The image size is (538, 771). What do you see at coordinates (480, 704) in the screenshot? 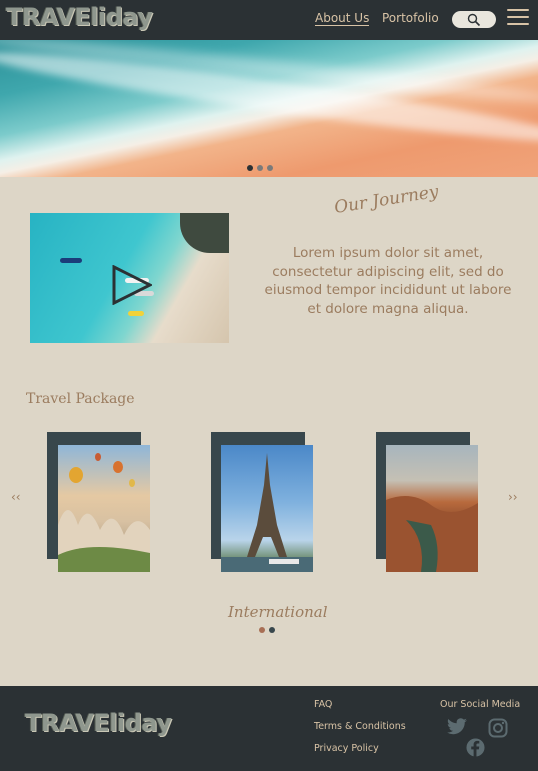
I see `social-media-title: Our Social Media` at bounding box center [480, 704].